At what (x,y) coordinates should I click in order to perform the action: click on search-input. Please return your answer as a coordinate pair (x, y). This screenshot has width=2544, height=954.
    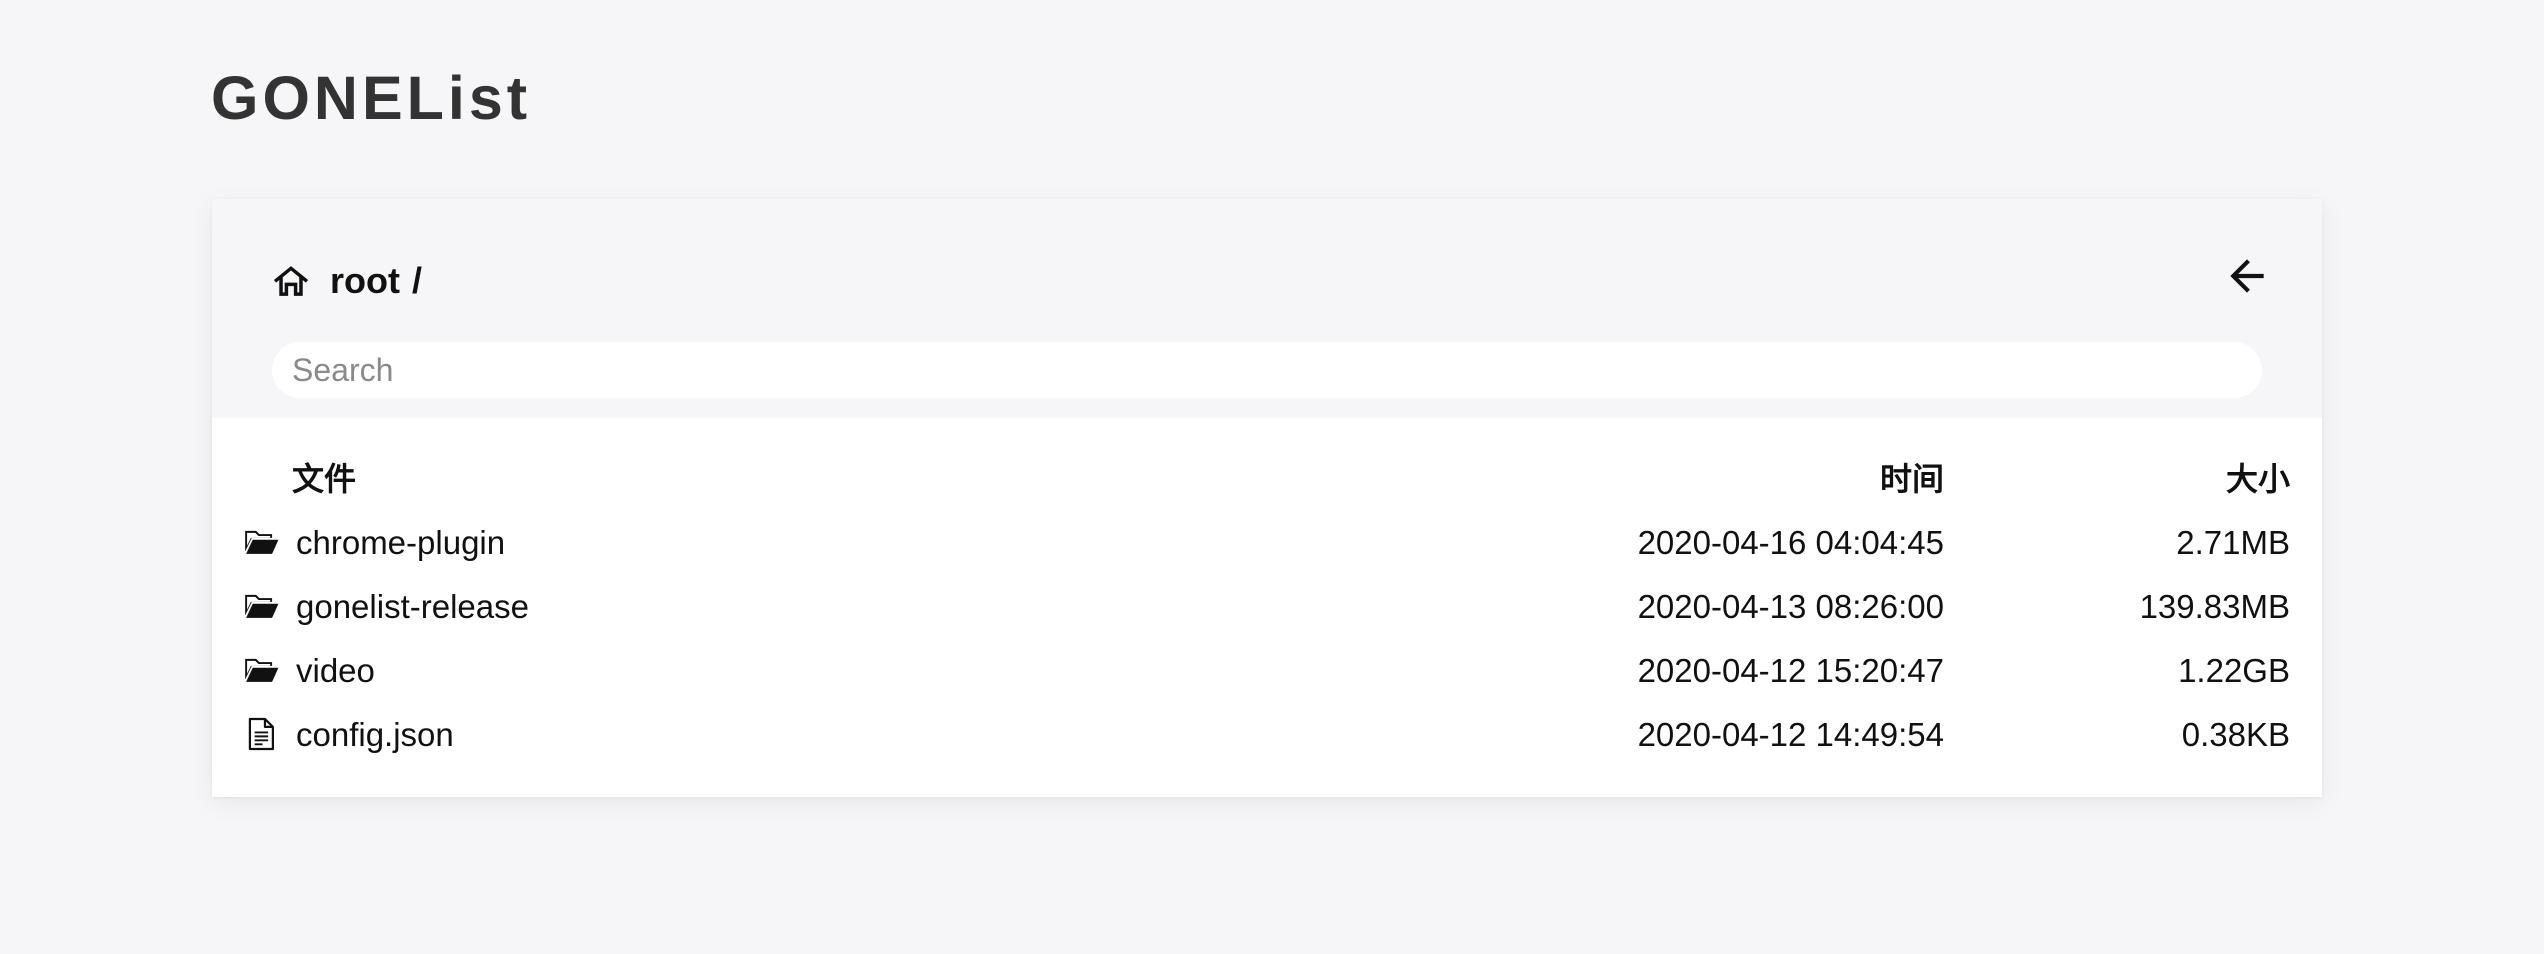
    Looking at the image, I should click on (1267, 370).